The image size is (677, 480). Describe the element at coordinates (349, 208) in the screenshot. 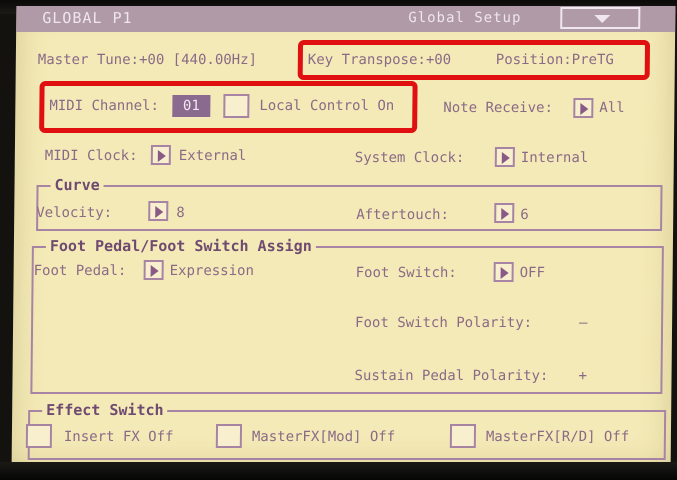

I see `curve-group` at that location.